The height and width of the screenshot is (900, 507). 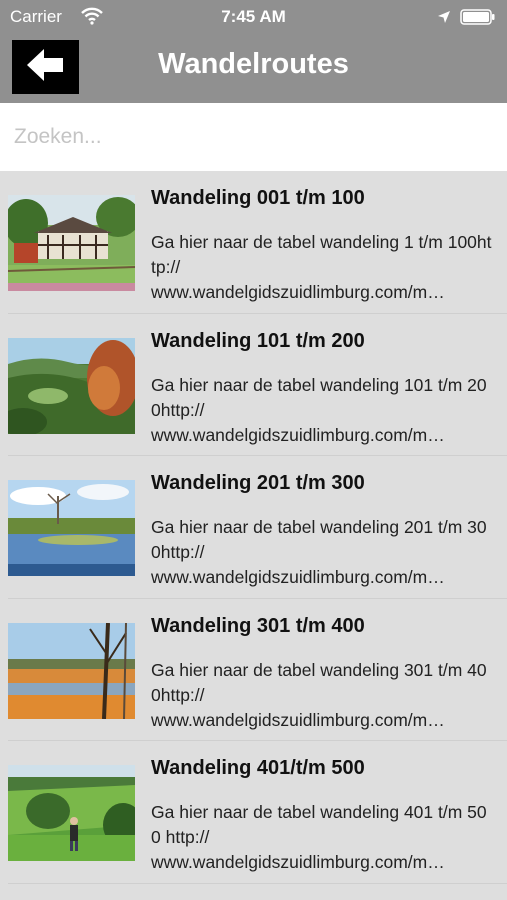 I want to click on search-input, so click(x=249, y=137).